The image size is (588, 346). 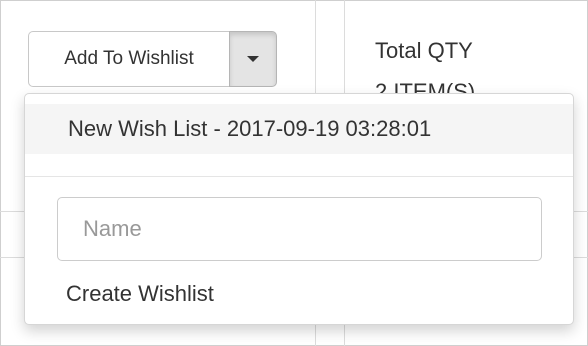 I want to click on create-wishlist-link: Create Wishlist, so click(x=140, y=294).